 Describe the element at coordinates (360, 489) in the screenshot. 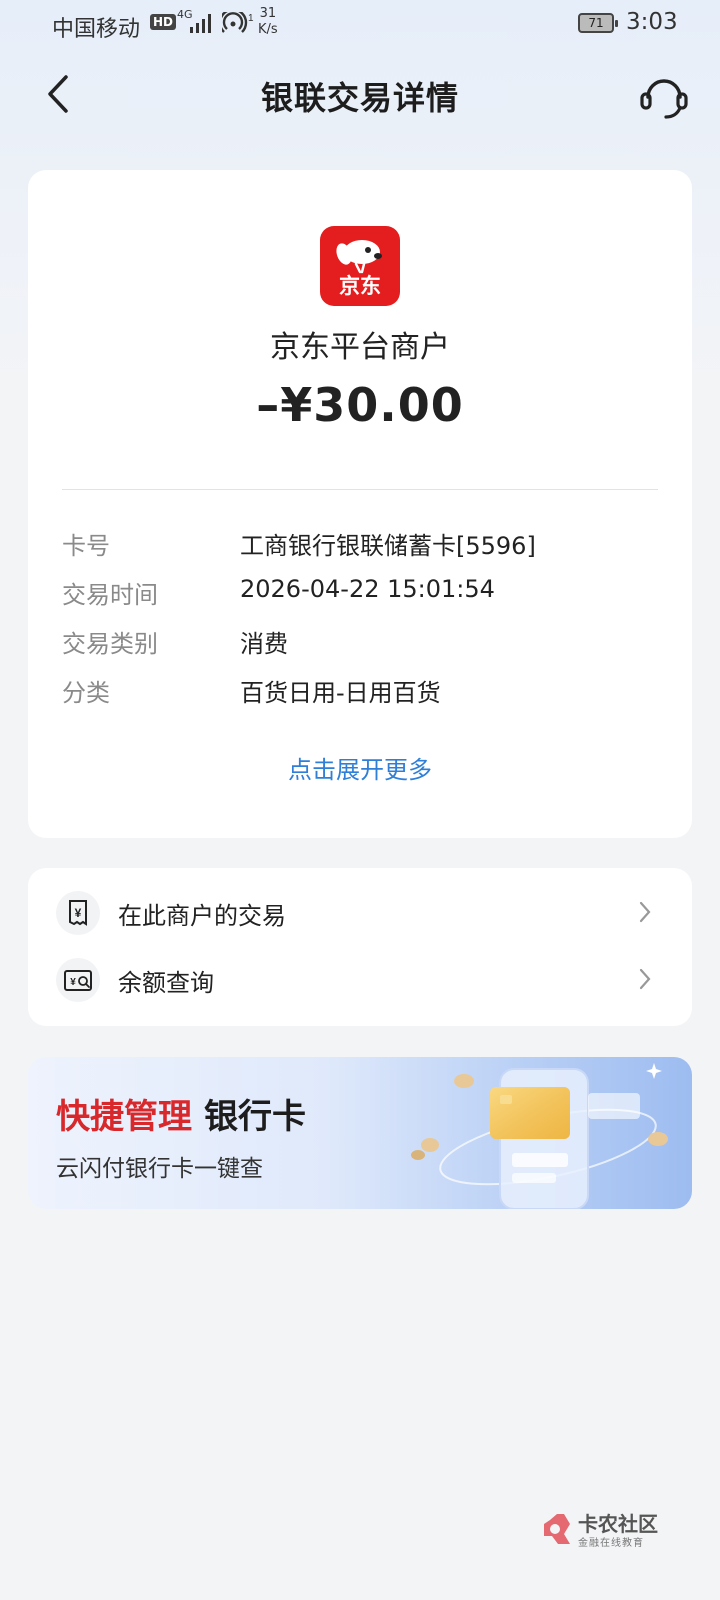

I see `divider` at that location.